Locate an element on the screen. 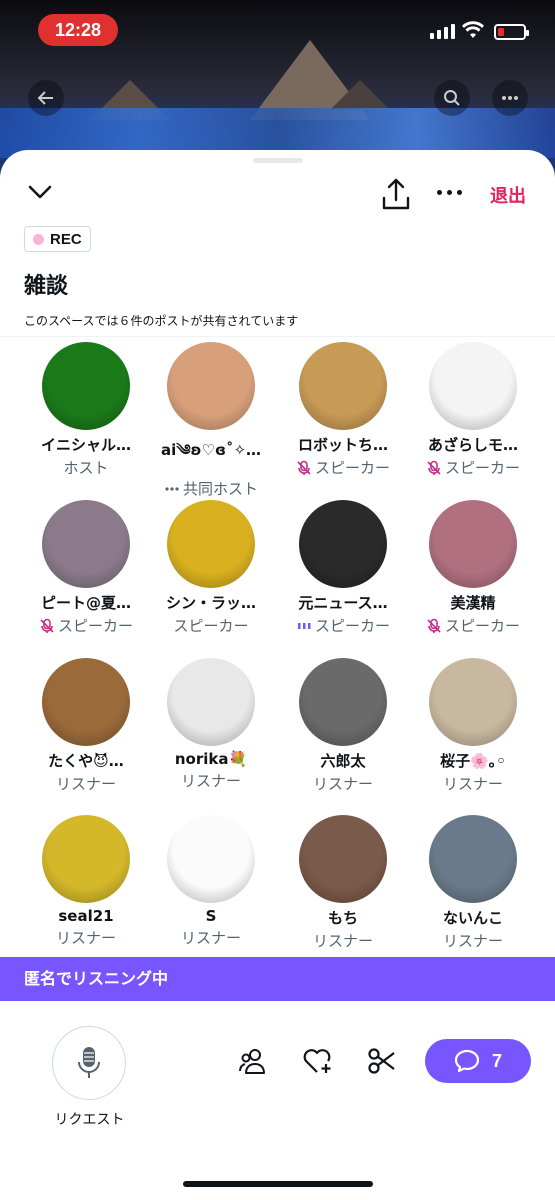 The height and width of the screenshot is (1200, 555). space-title: 雑談 is located at coordinates (46, 286).